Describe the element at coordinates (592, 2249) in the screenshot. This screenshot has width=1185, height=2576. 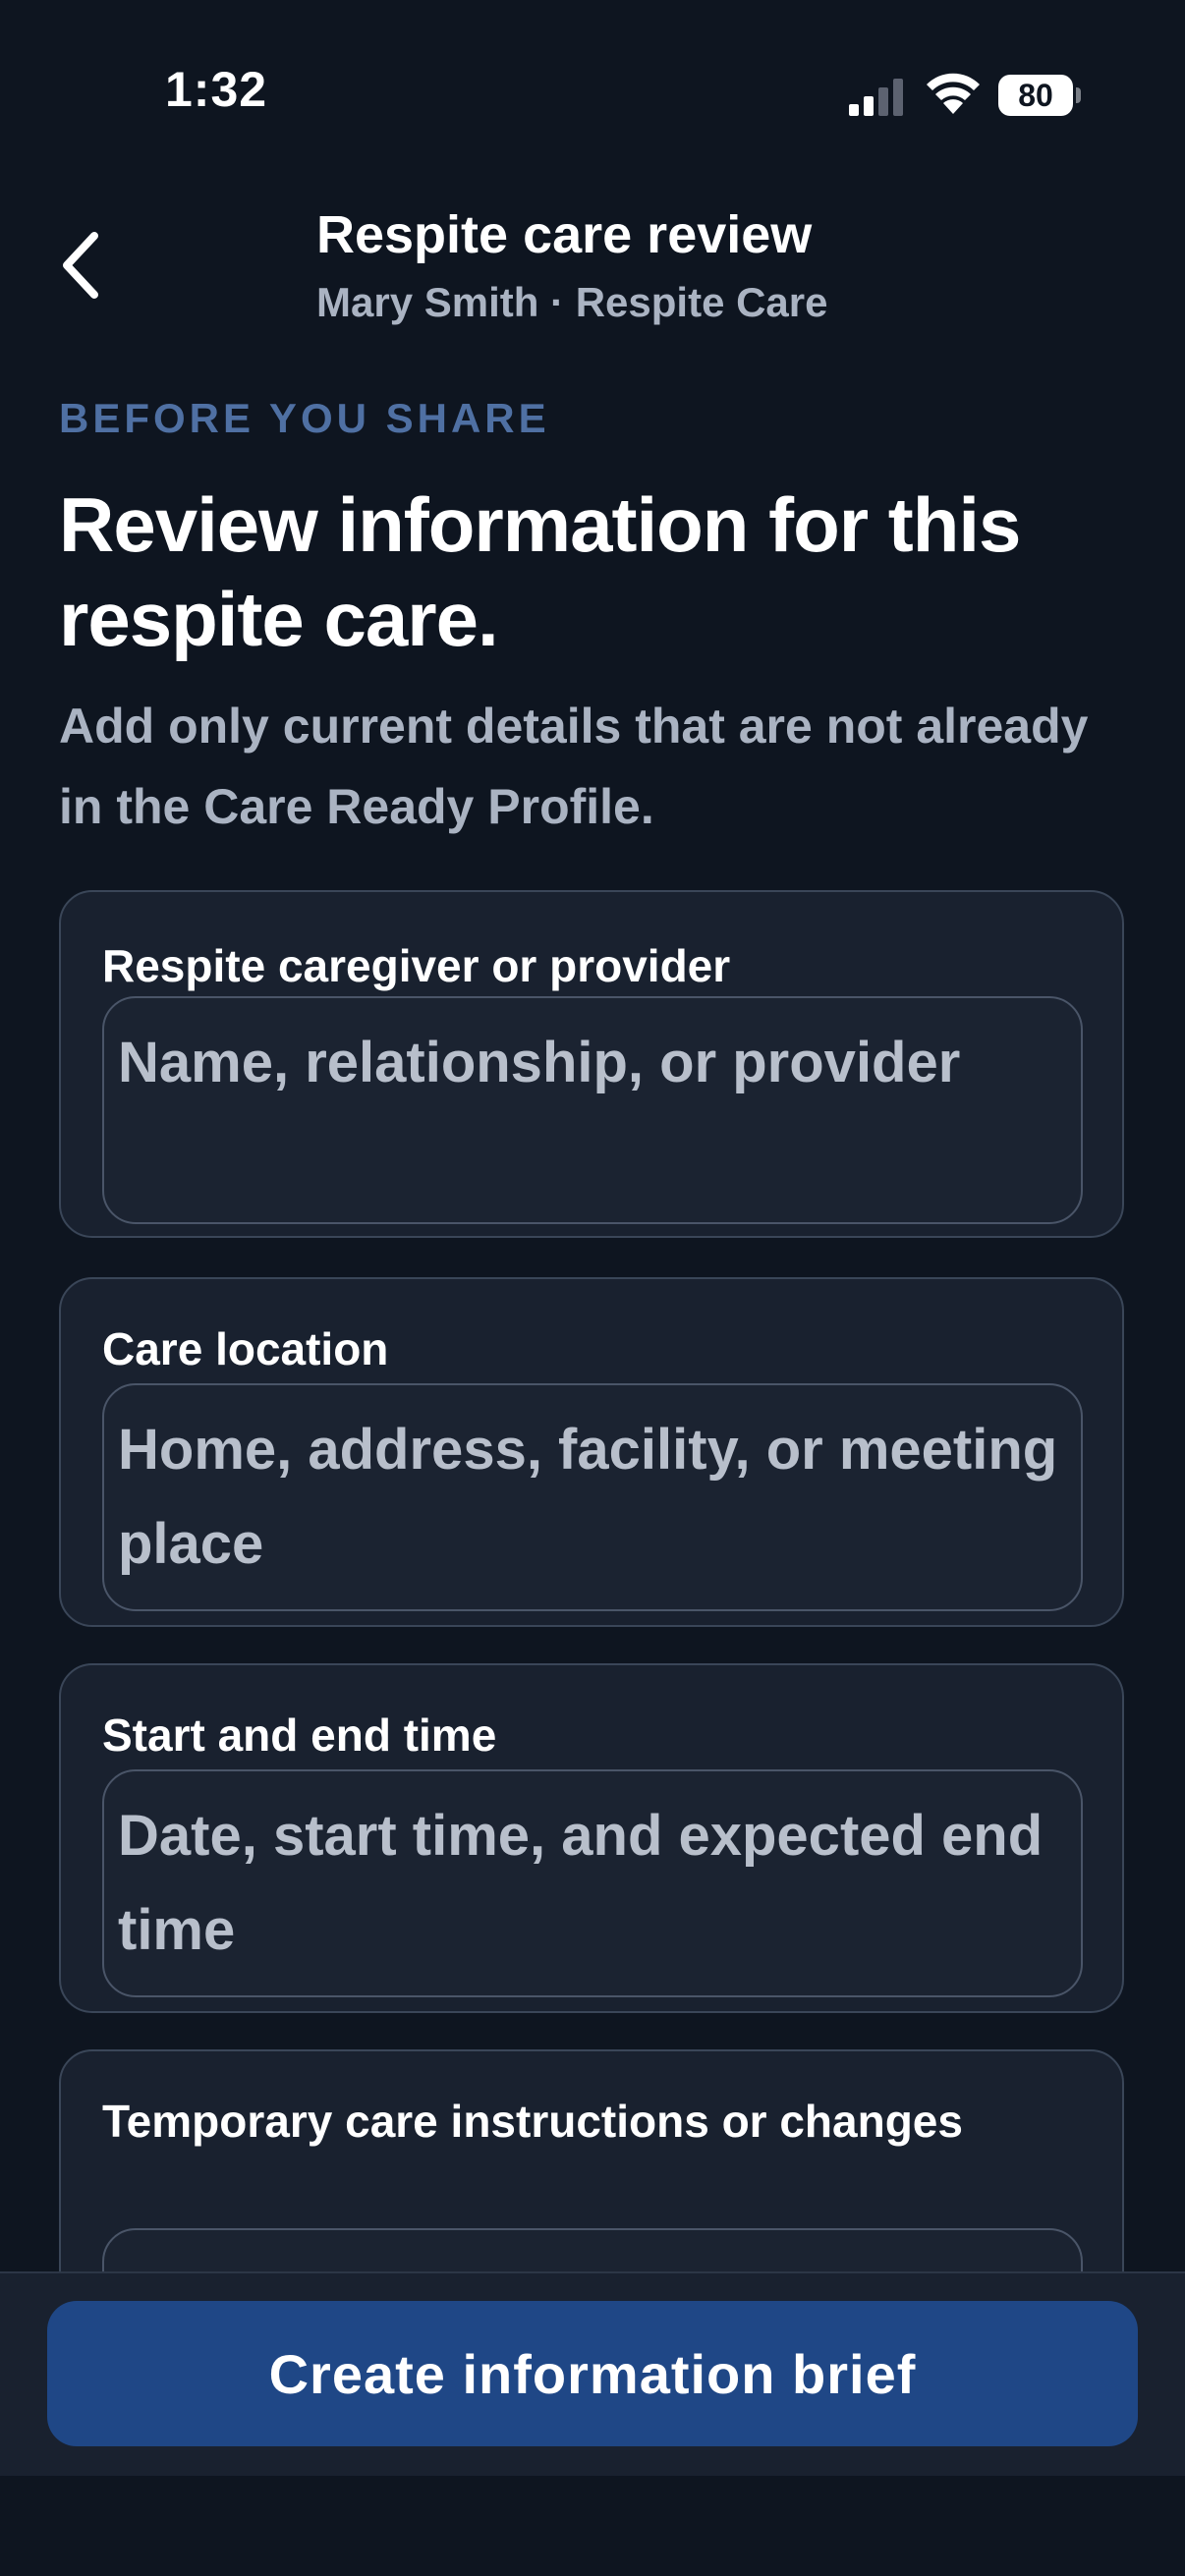
I see `instructions-input` at that location.